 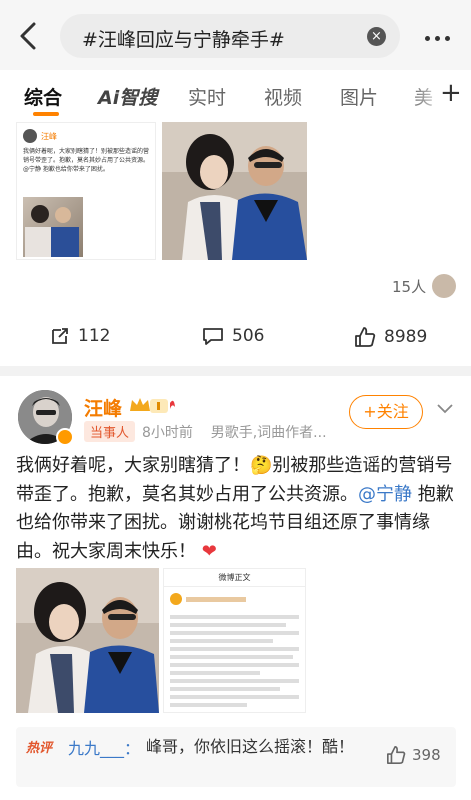 I want to click on search-bar: #汪峰回应与宁静牵手# ×, so click(x=230, y=36).